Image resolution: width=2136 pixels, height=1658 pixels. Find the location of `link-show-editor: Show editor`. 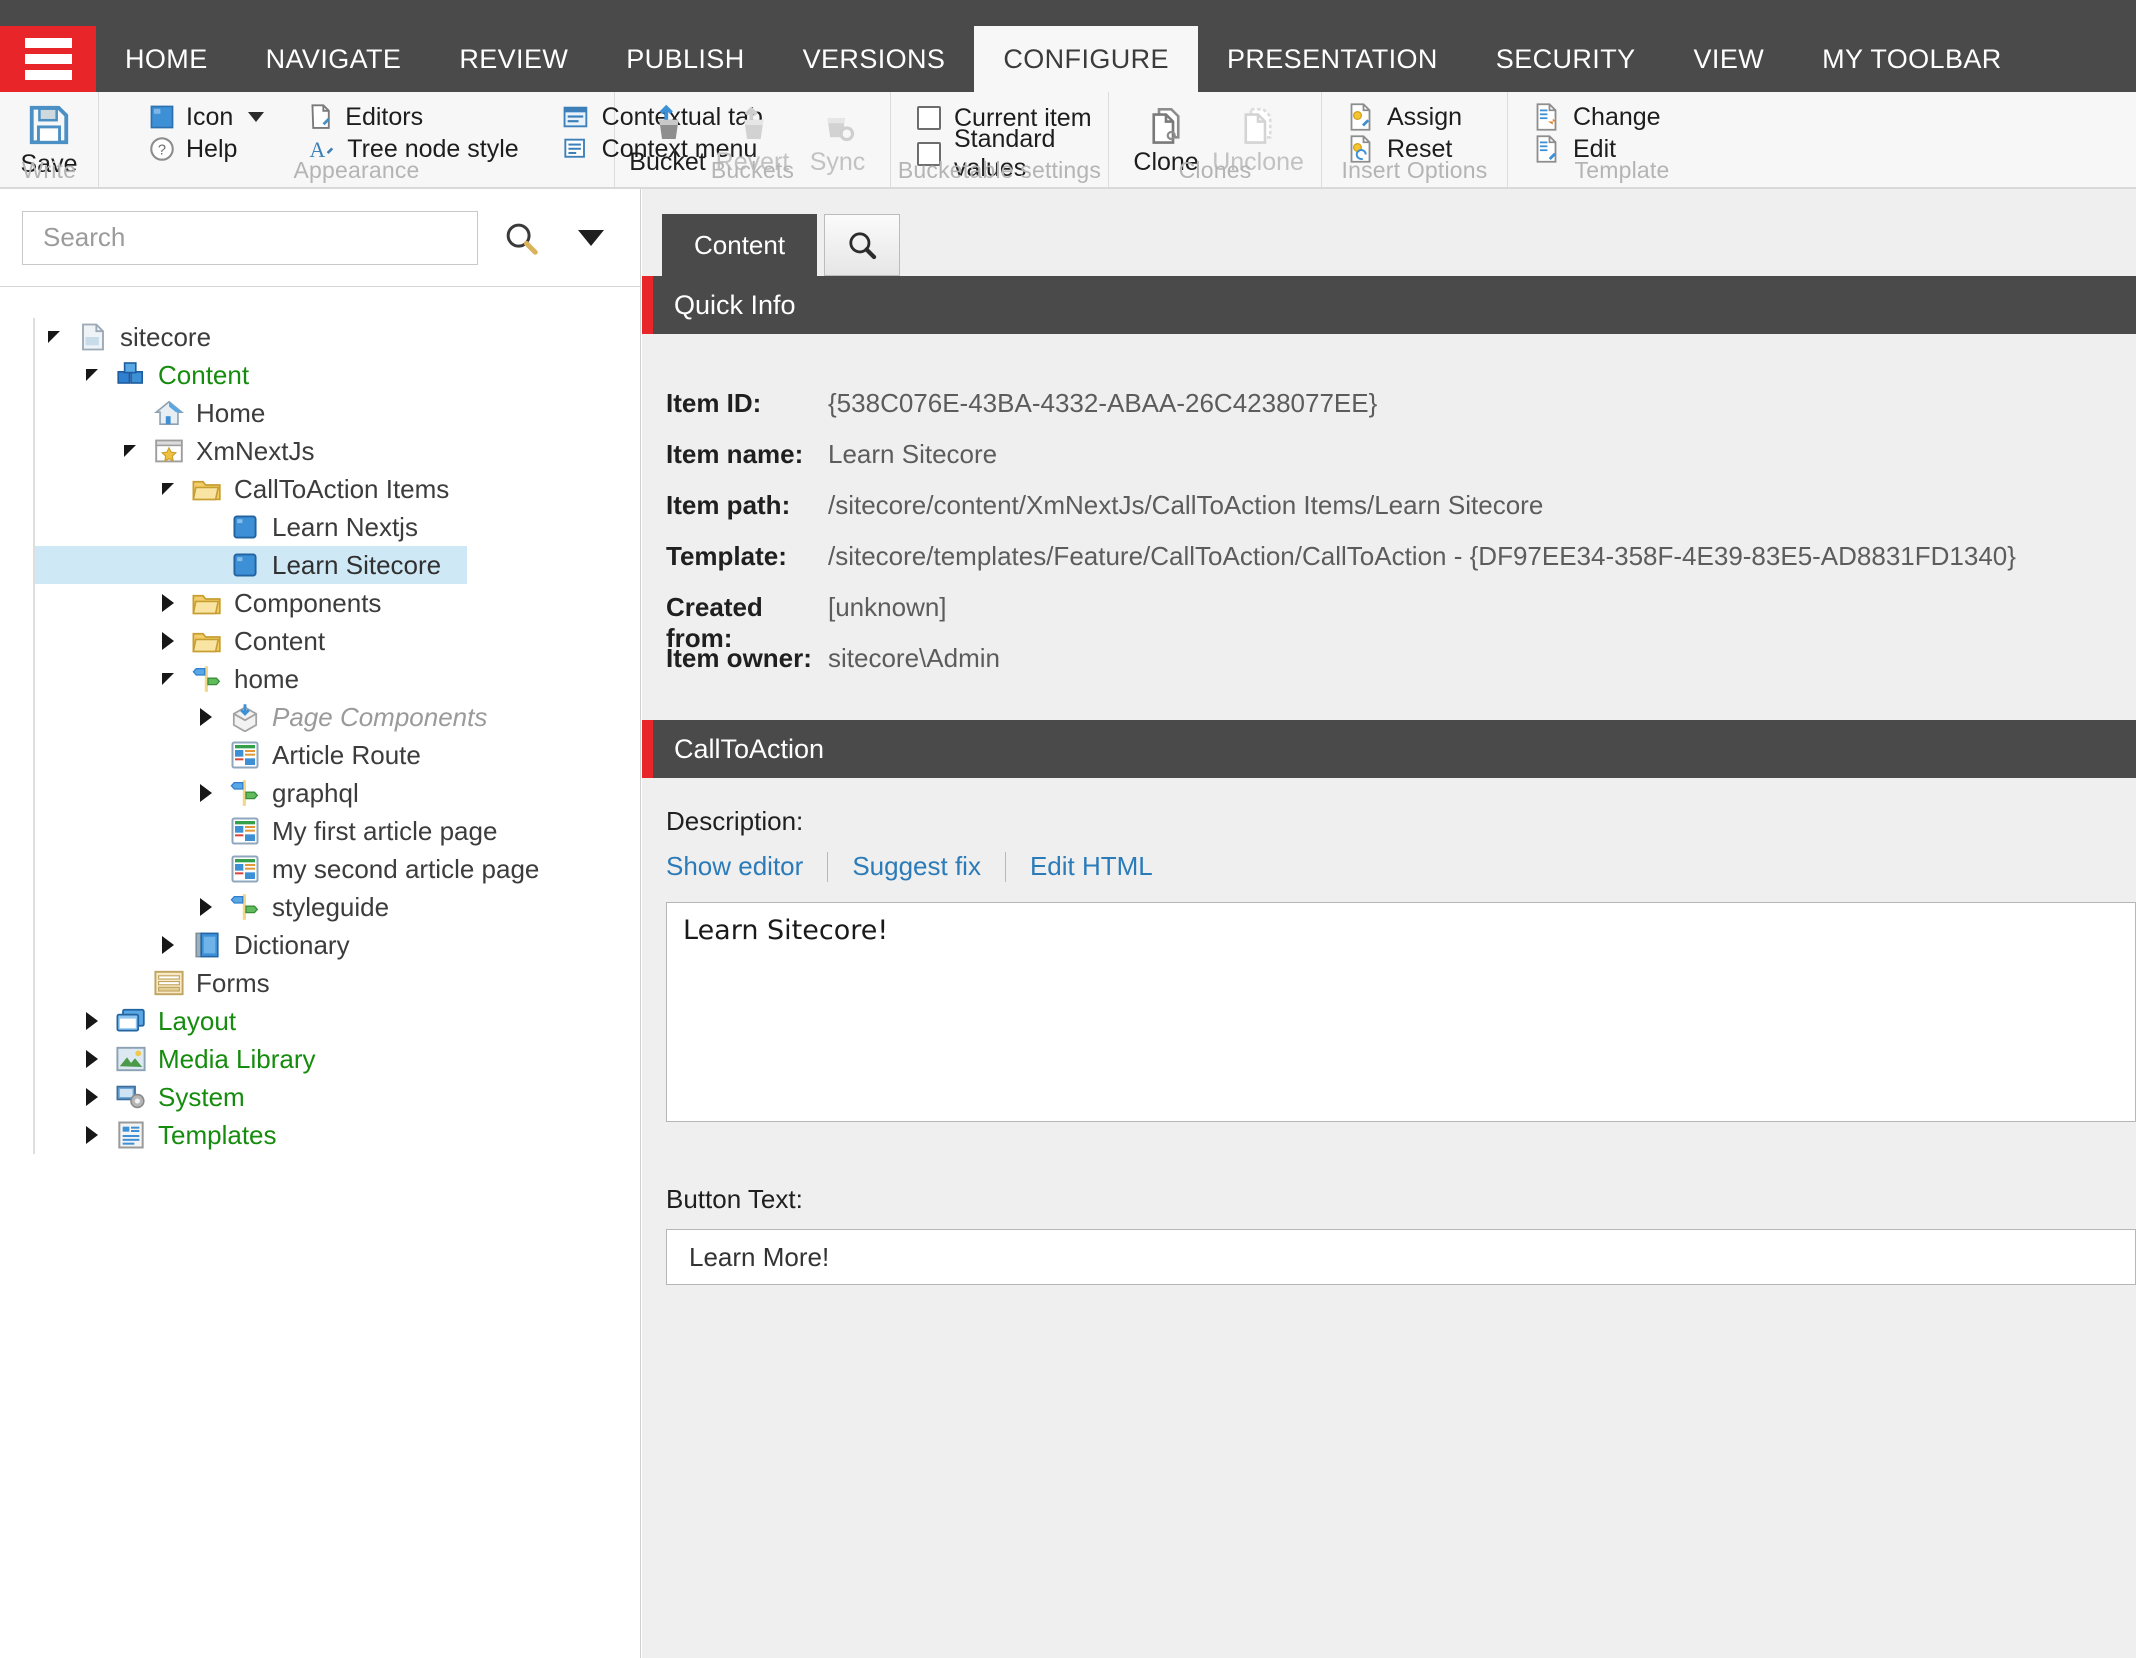

link-show-editor: Show editor is located at coordinates (746, 866).